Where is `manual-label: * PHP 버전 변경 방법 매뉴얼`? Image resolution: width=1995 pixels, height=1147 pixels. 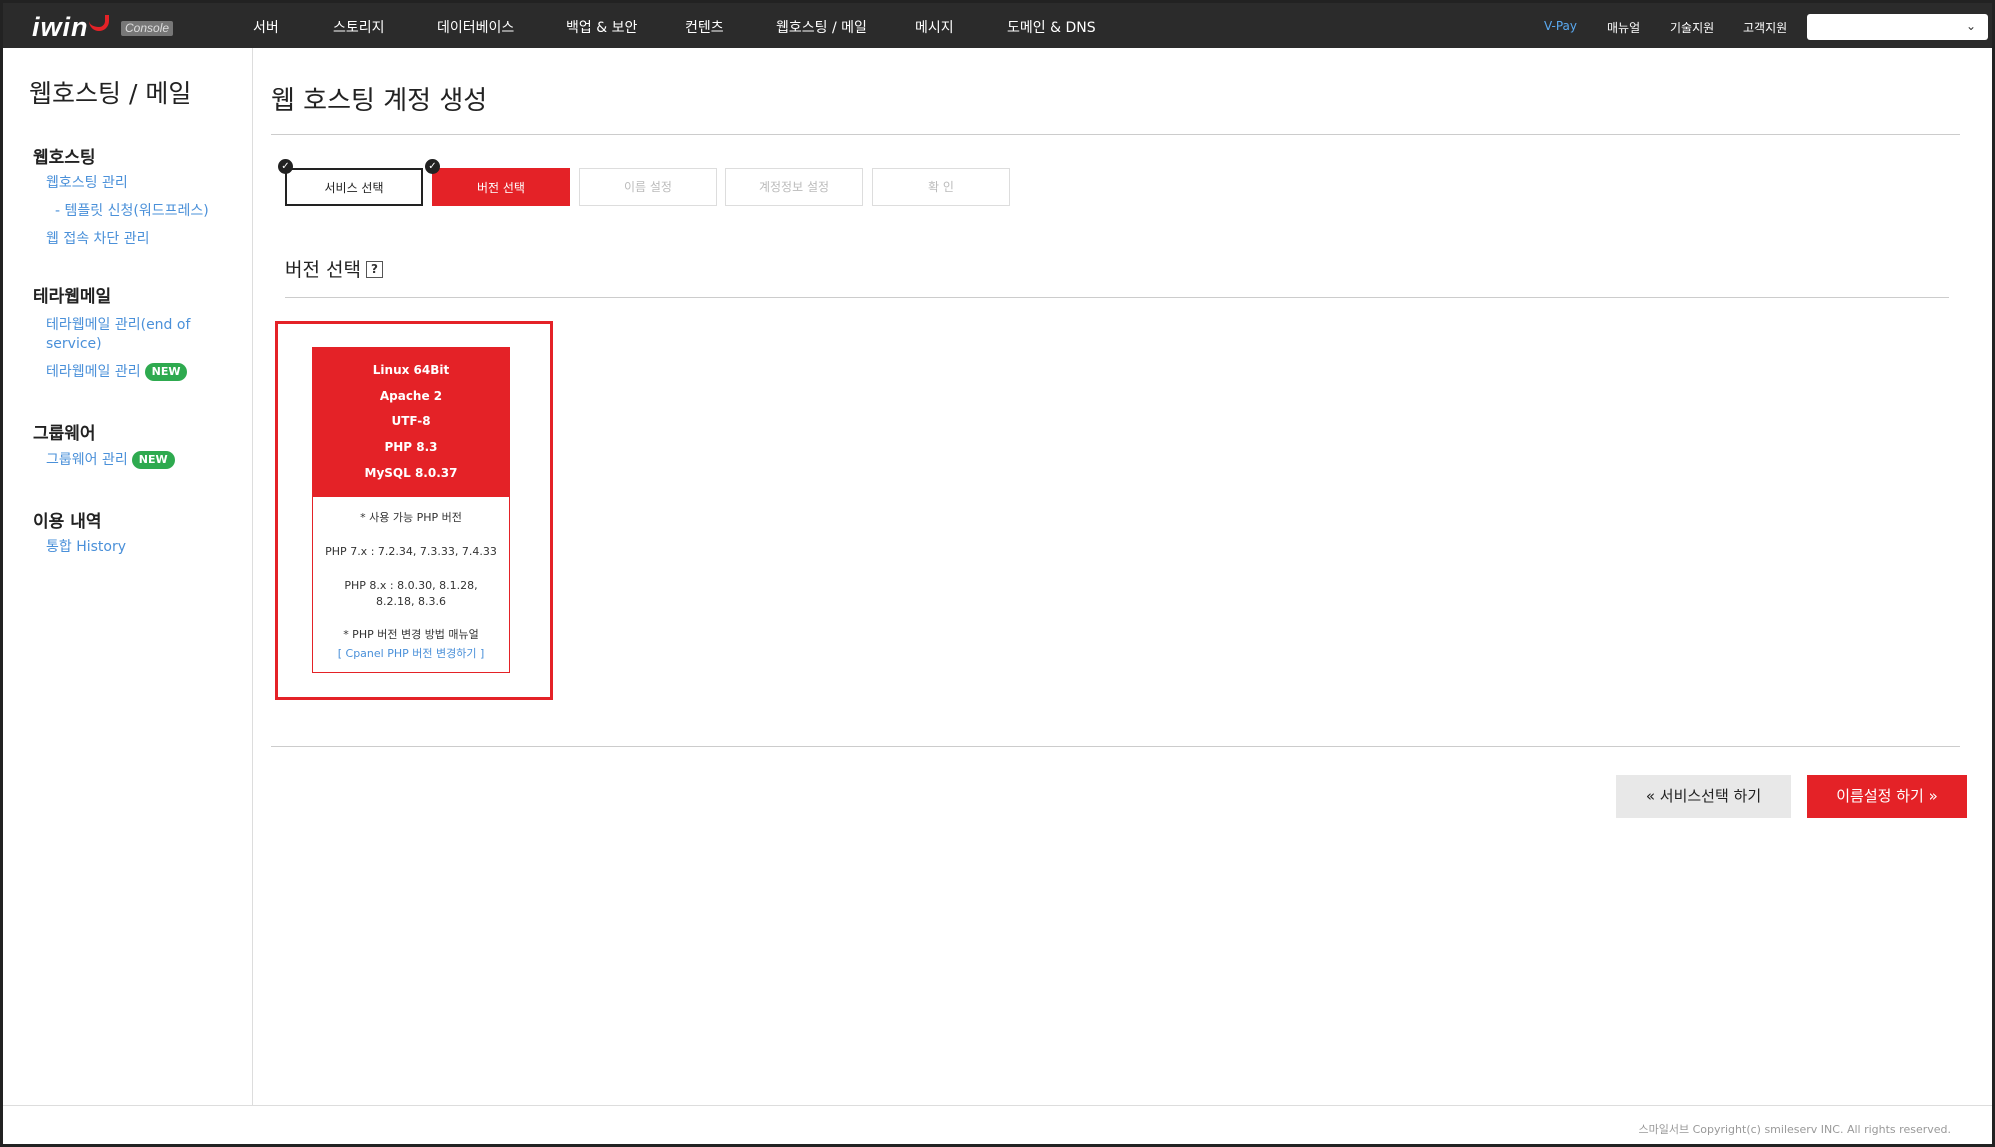 manual-label: * PHP 버전 변경 방법 매뉴얼 is located at coordinates (411, 634).